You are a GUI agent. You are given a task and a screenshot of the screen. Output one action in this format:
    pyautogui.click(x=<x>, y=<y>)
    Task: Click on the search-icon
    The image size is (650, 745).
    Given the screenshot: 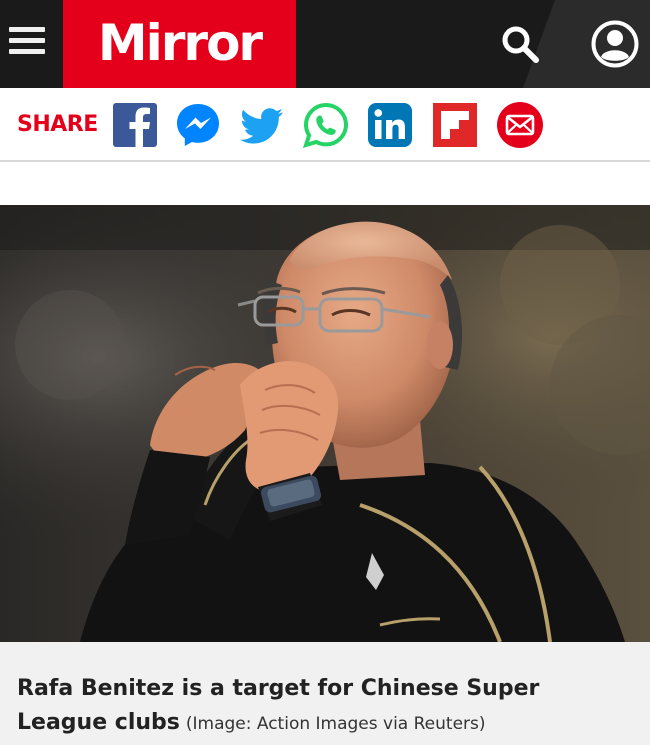 What is the action you would take?
    pyautogui.click(x=520, y=44)
    